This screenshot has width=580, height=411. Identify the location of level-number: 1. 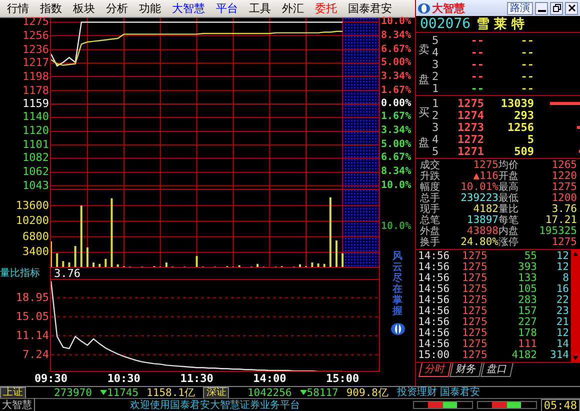
(436, 88).